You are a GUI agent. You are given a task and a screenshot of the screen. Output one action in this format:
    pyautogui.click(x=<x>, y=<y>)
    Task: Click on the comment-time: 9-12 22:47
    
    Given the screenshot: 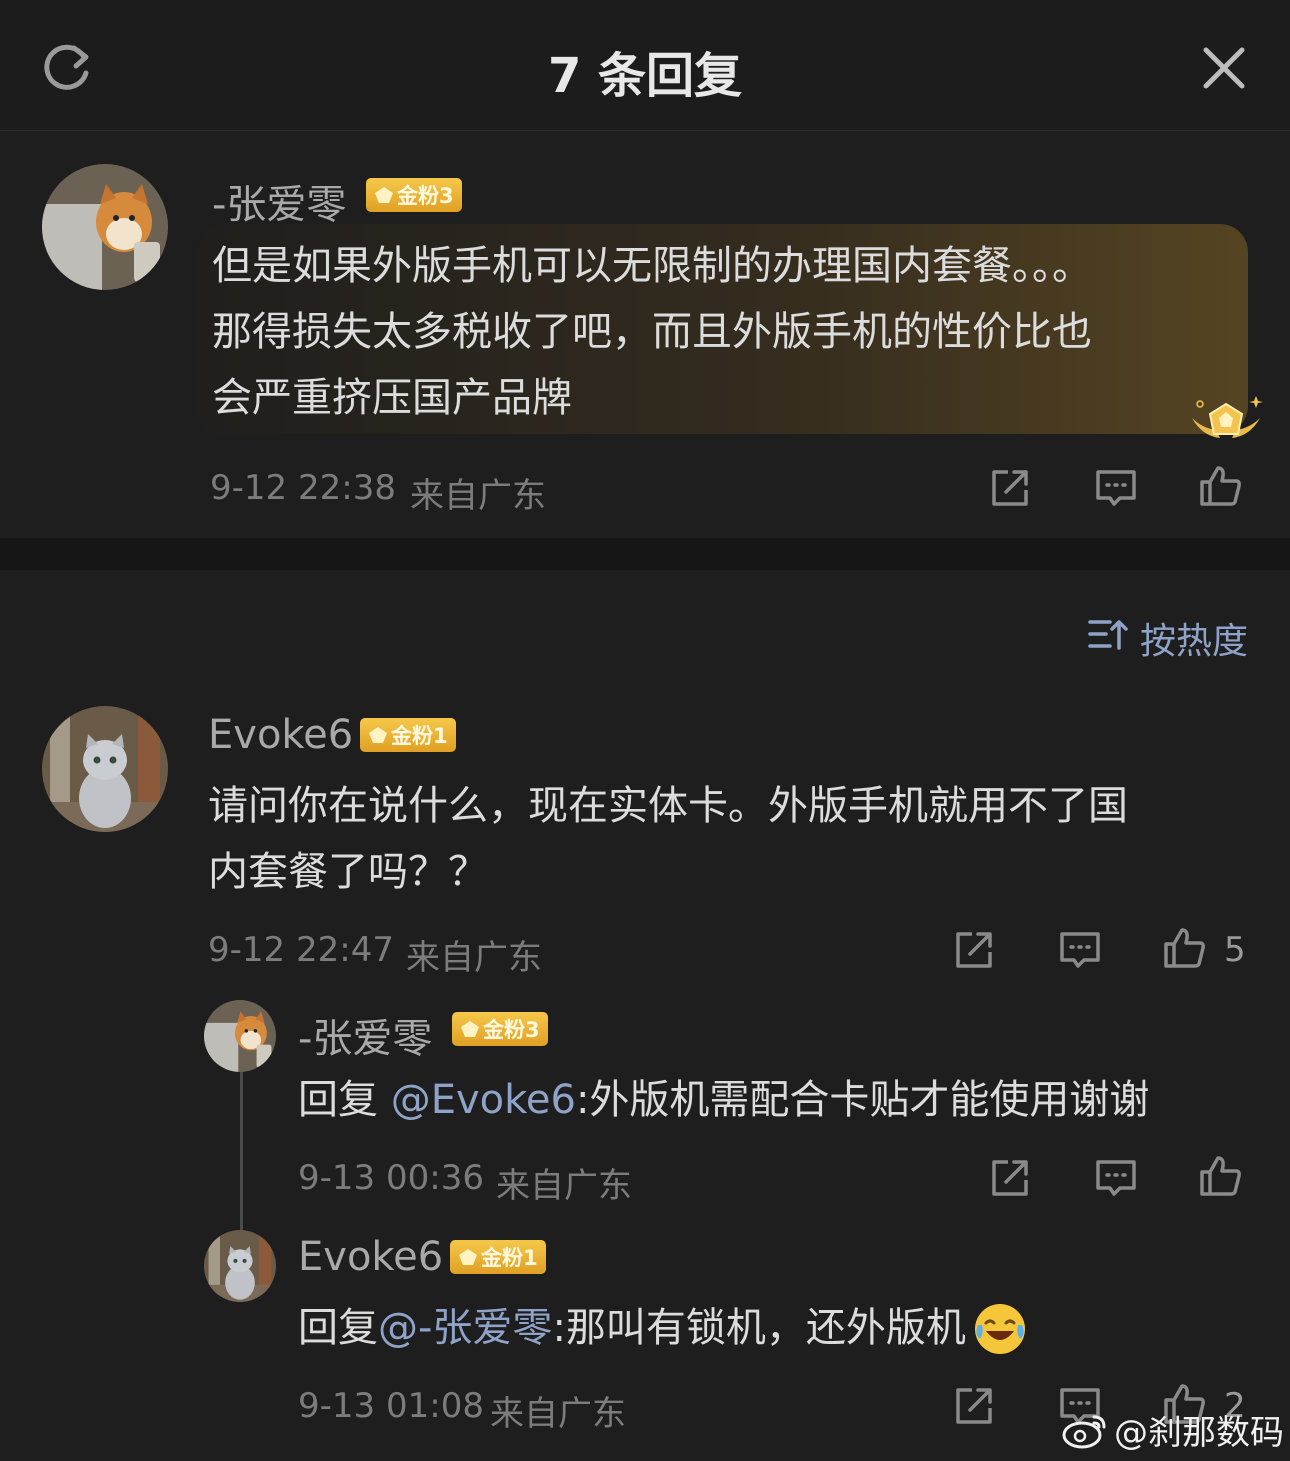 What is the action you would take?
    pyautogui.click(x=301, y=950)
    